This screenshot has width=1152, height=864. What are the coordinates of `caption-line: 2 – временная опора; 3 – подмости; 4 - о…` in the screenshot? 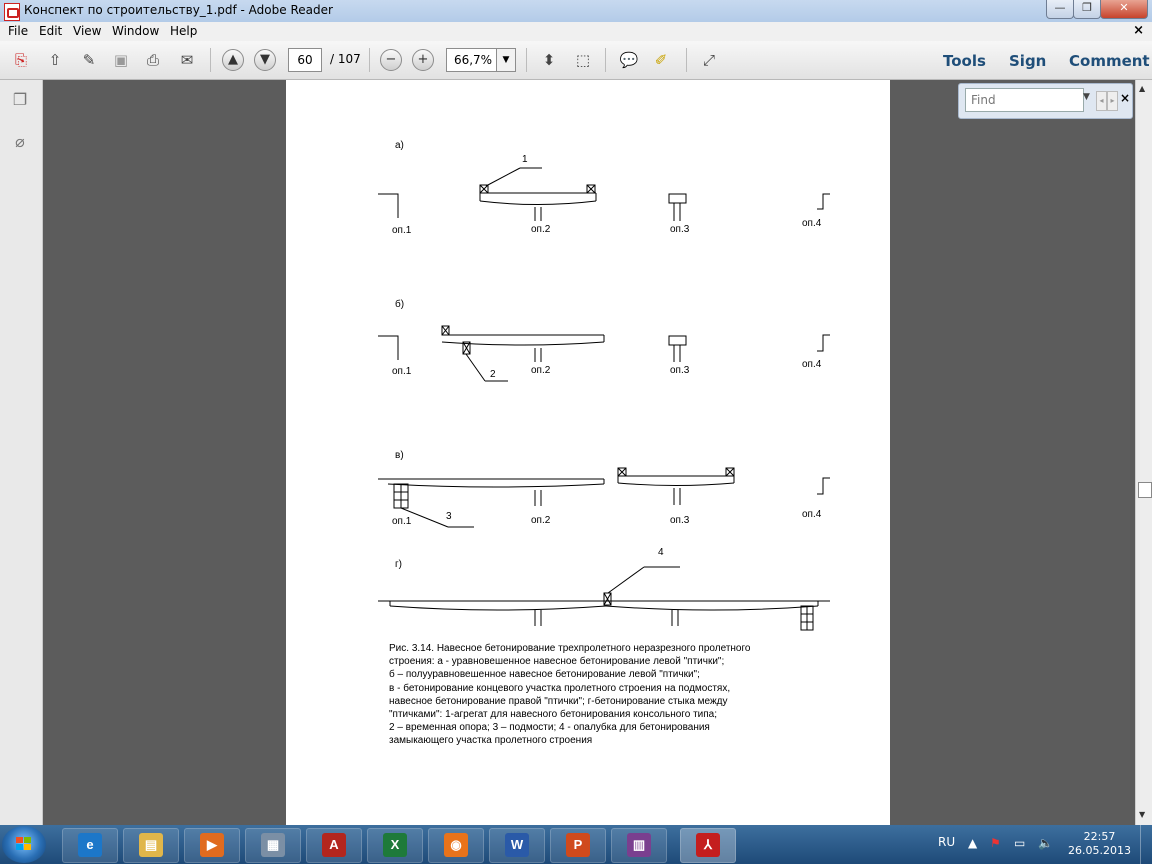 It's located at (549, 728).